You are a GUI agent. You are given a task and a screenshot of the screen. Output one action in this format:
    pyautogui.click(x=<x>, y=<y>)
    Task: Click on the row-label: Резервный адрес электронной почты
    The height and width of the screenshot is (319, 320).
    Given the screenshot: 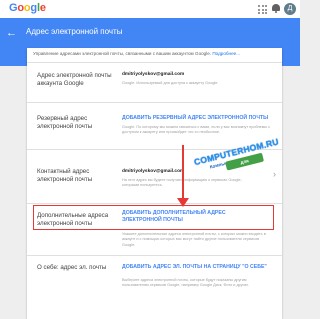 What is the action you would take?
    pyautogui.click(x=65, y=122)
    